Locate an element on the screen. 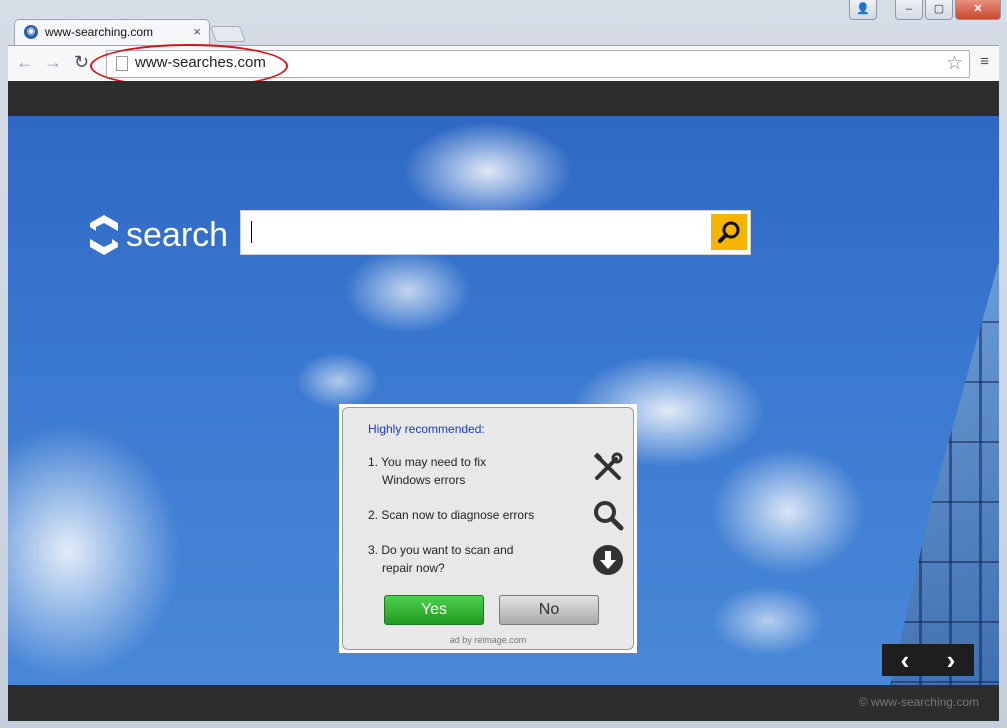 The height and width of the screenshot is (728, 1007). next-arrow-icon: › is located at coordinates (951, 660).